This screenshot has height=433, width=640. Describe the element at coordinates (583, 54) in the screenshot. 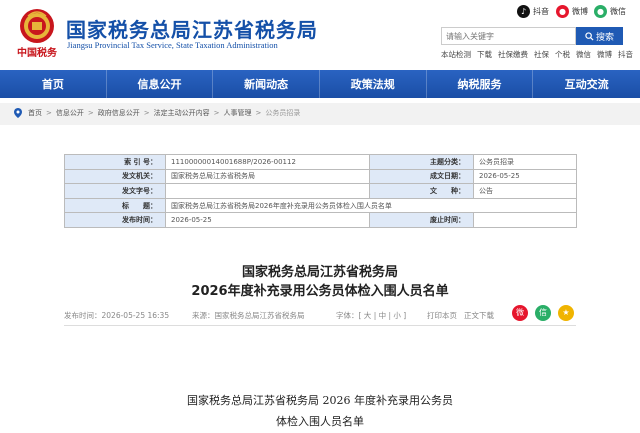

I see `quick-link: 微信` at that location.